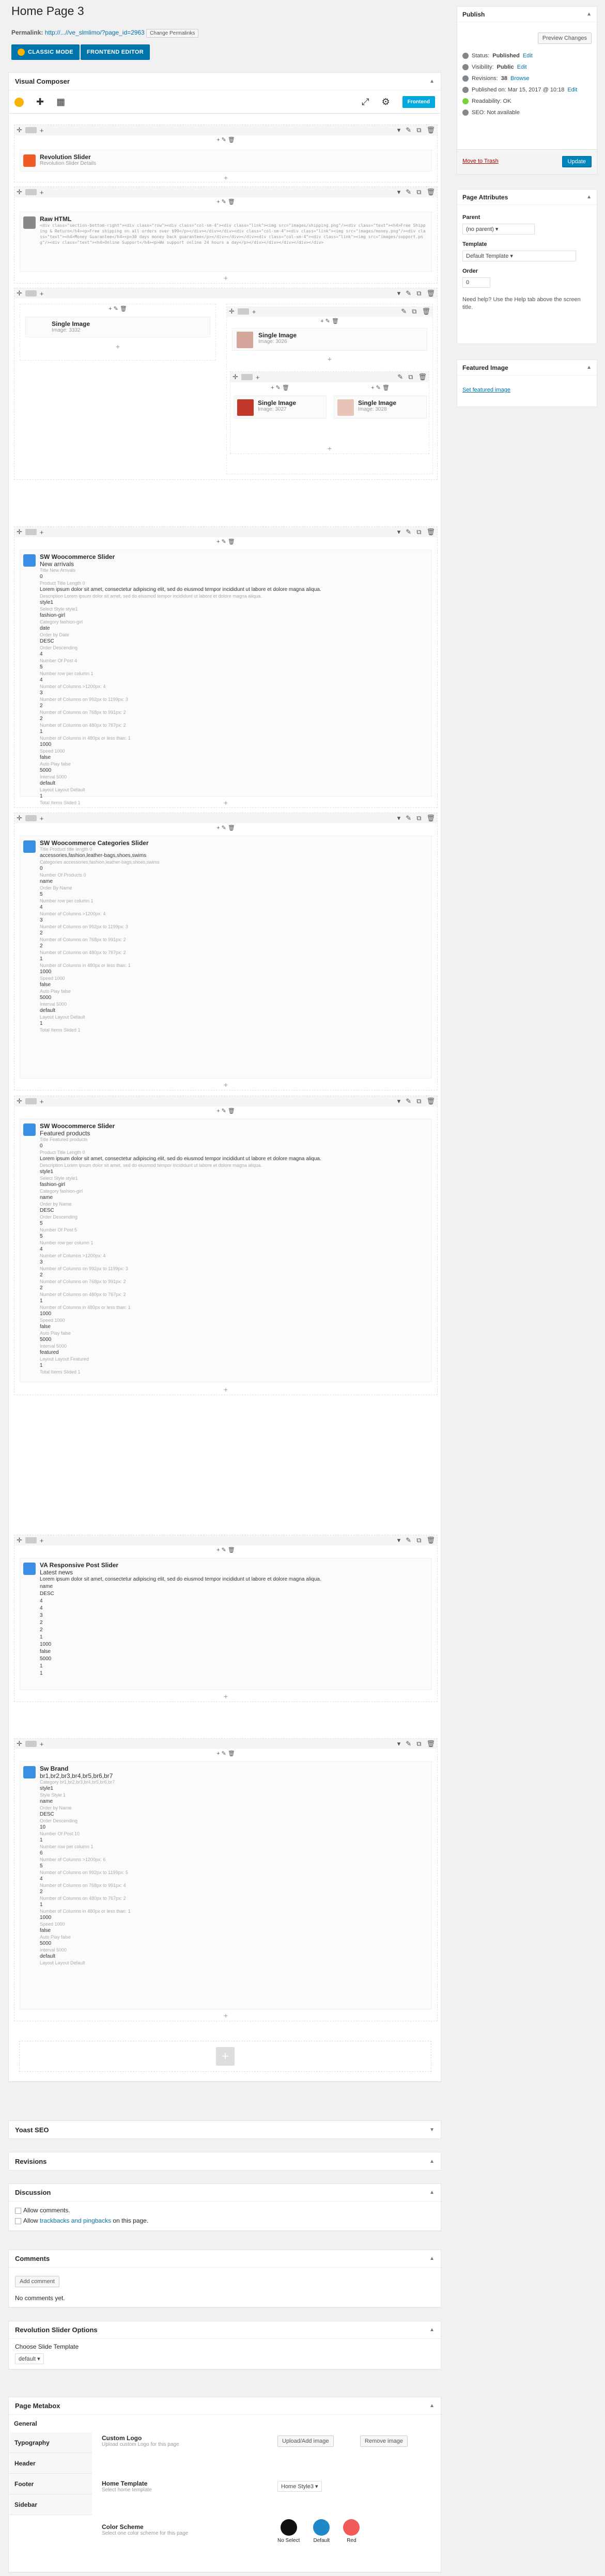  I want to click on add-comment-button: Add comment, so click(37, 2282).